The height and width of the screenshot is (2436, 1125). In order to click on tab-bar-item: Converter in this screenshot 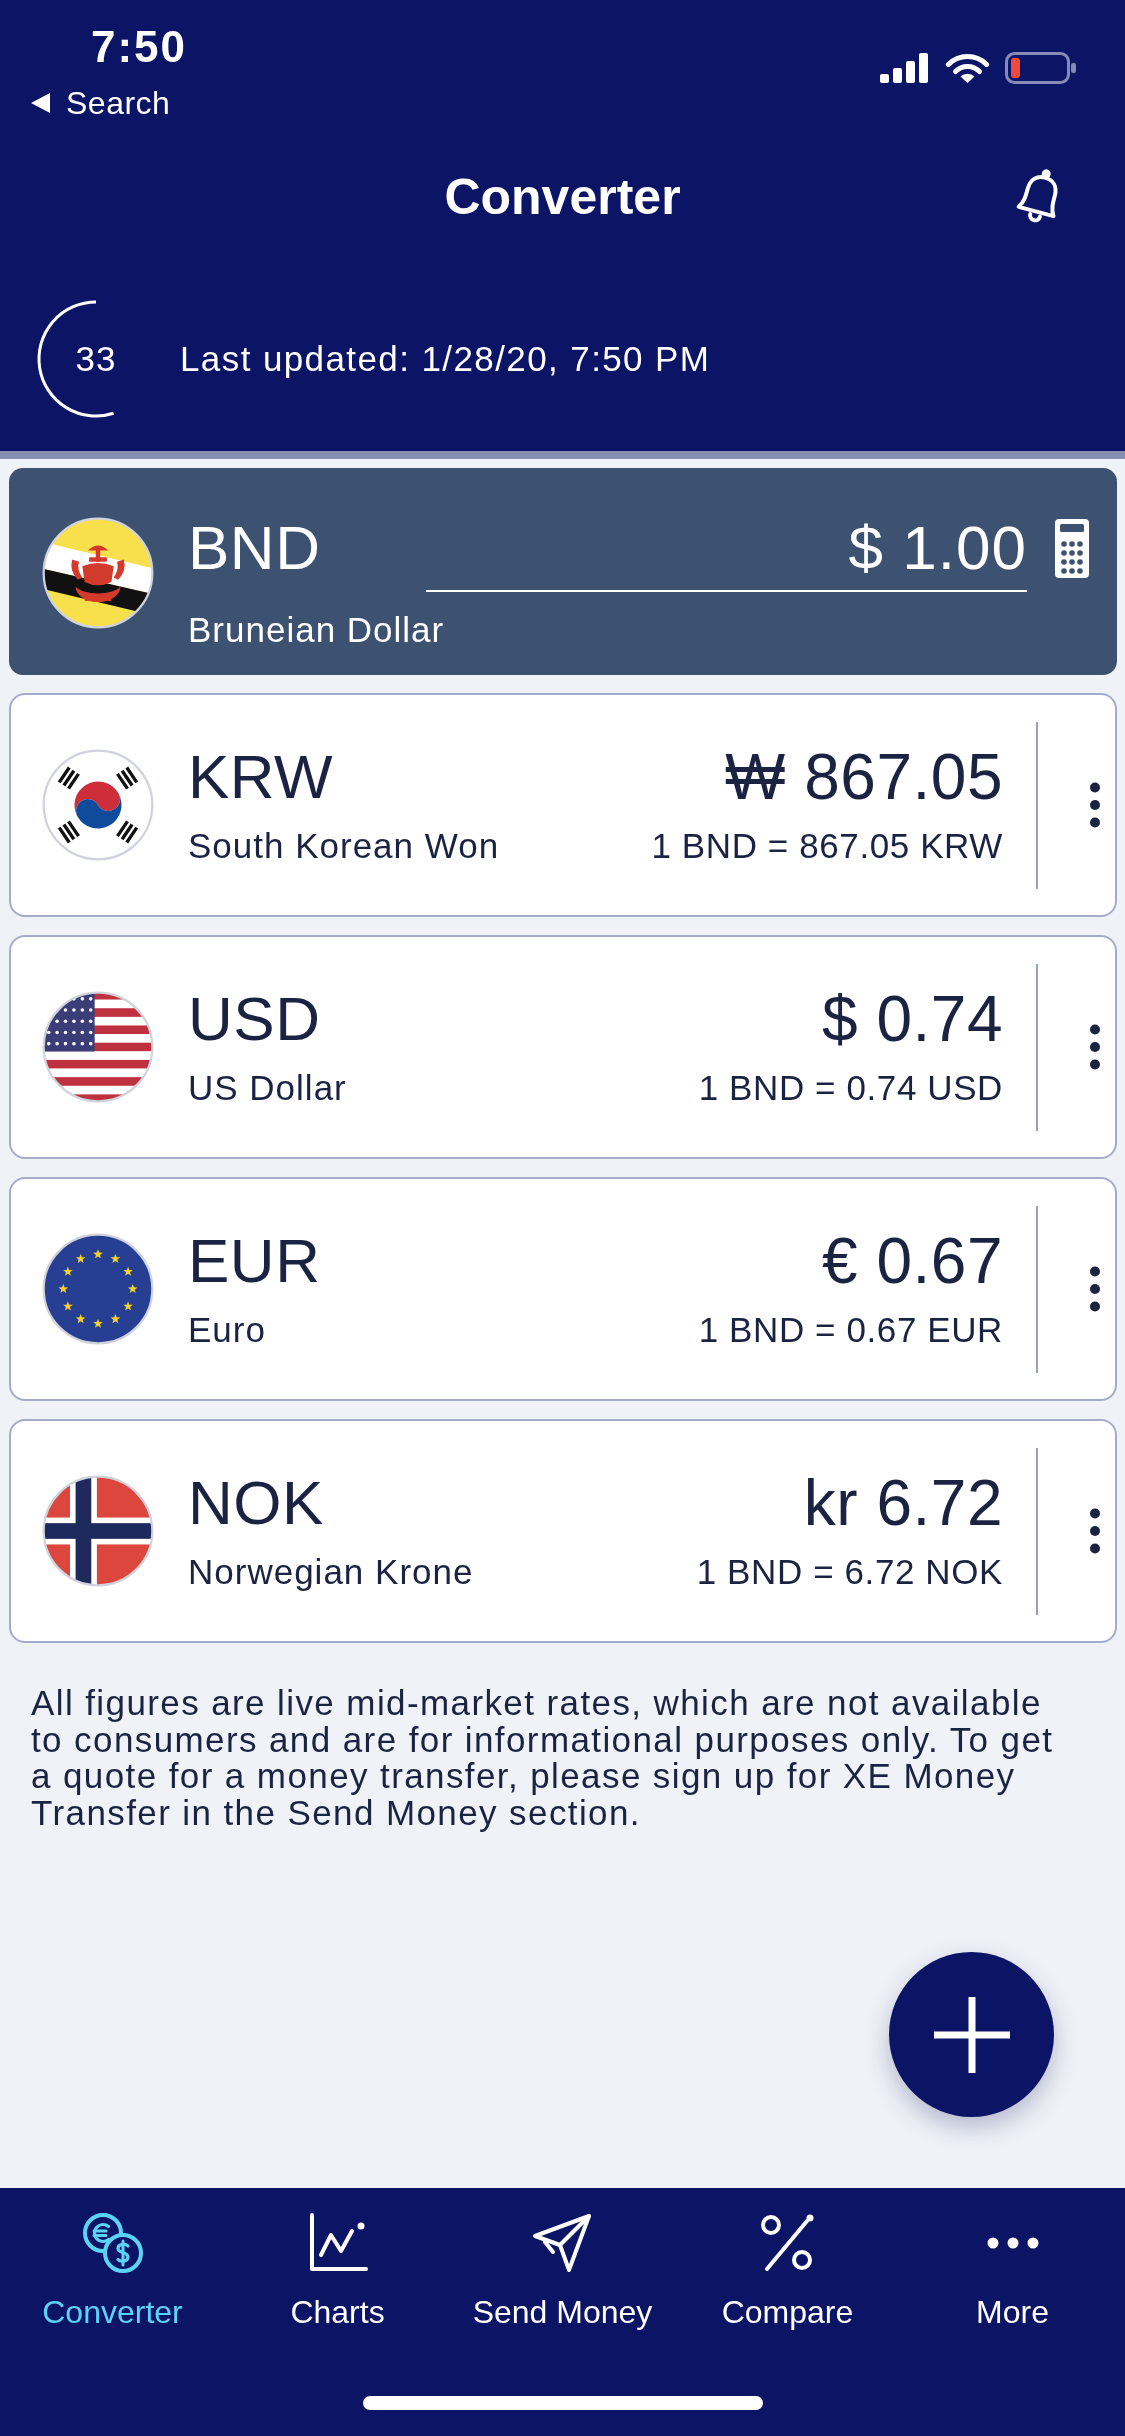, I will do `click(112, 2272)`.